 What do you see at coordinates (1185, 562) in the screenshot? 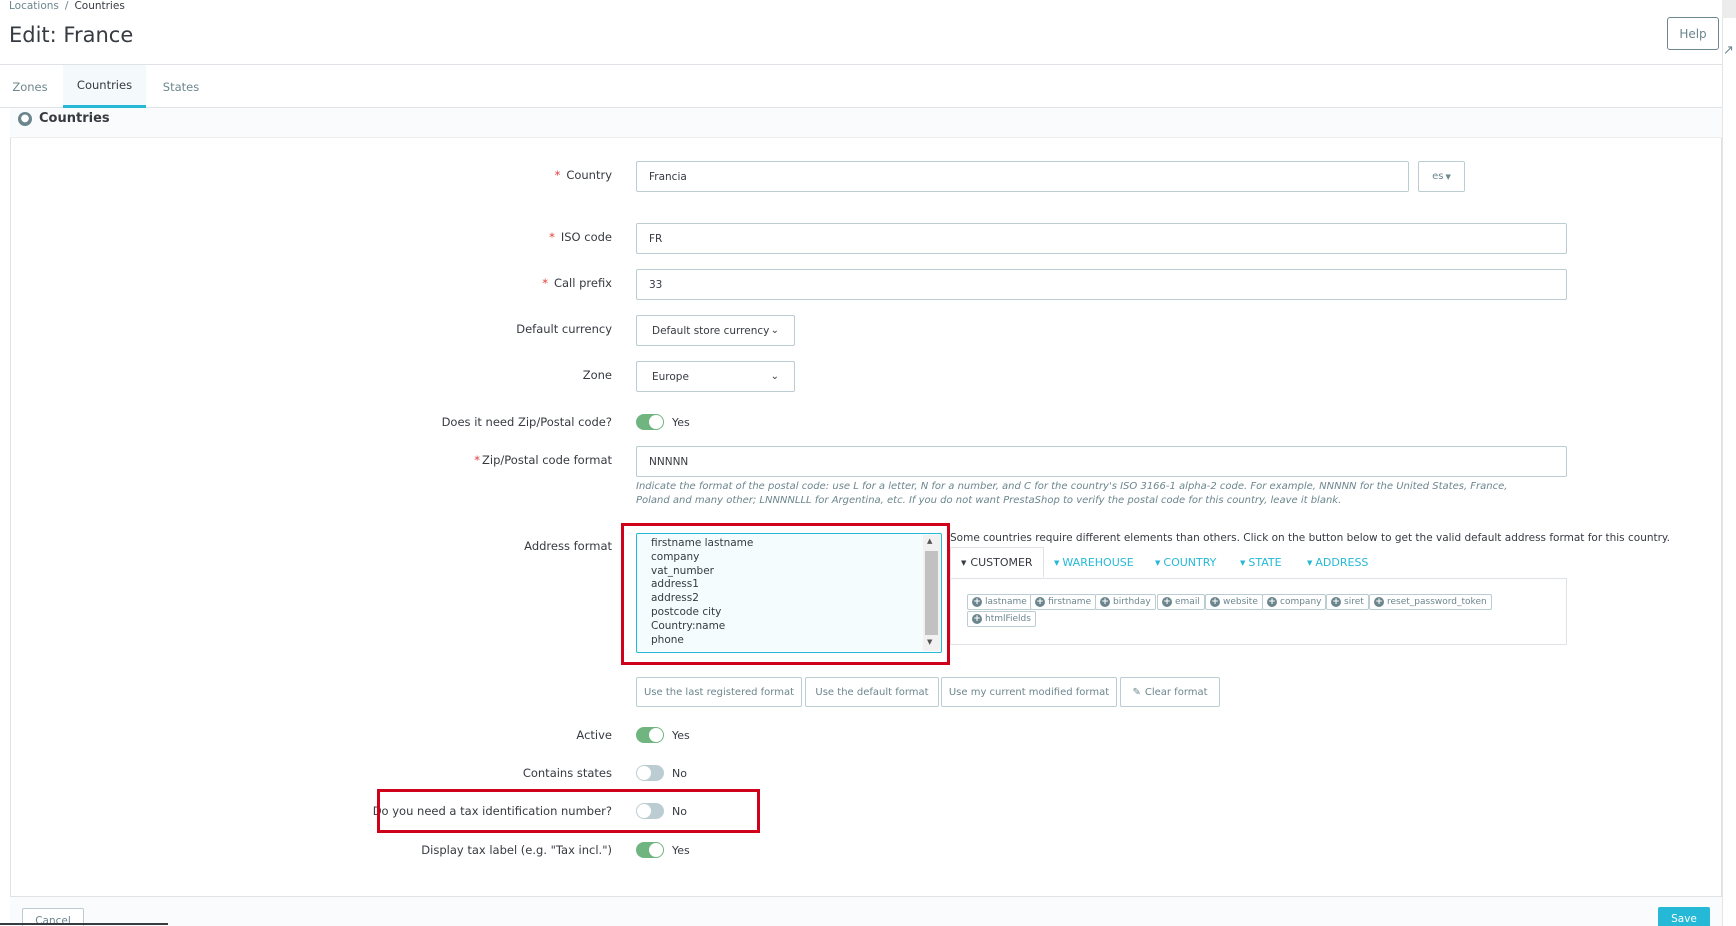
I see `format-tab-country: ▼ COUNTRY` at bounding box center [1185, 562].